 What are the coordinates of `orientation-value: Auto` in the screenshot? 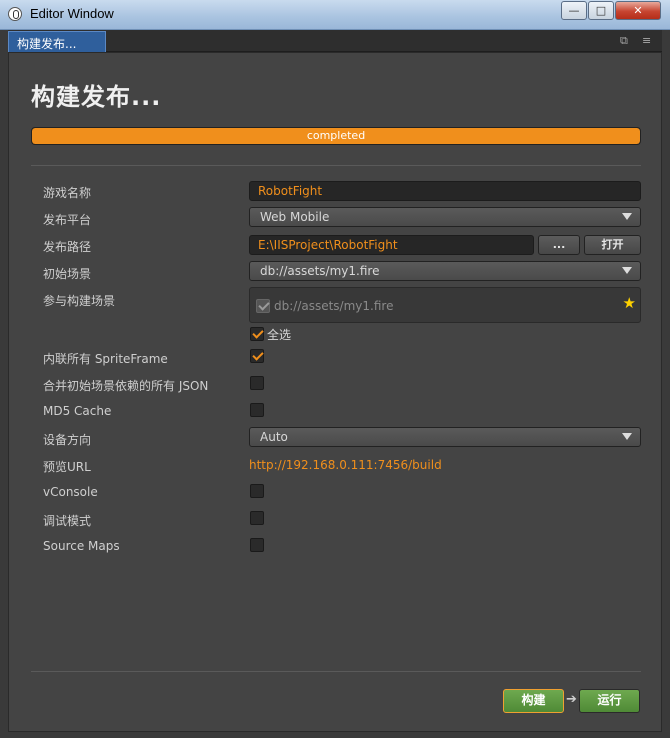 It's located at (274, 437).